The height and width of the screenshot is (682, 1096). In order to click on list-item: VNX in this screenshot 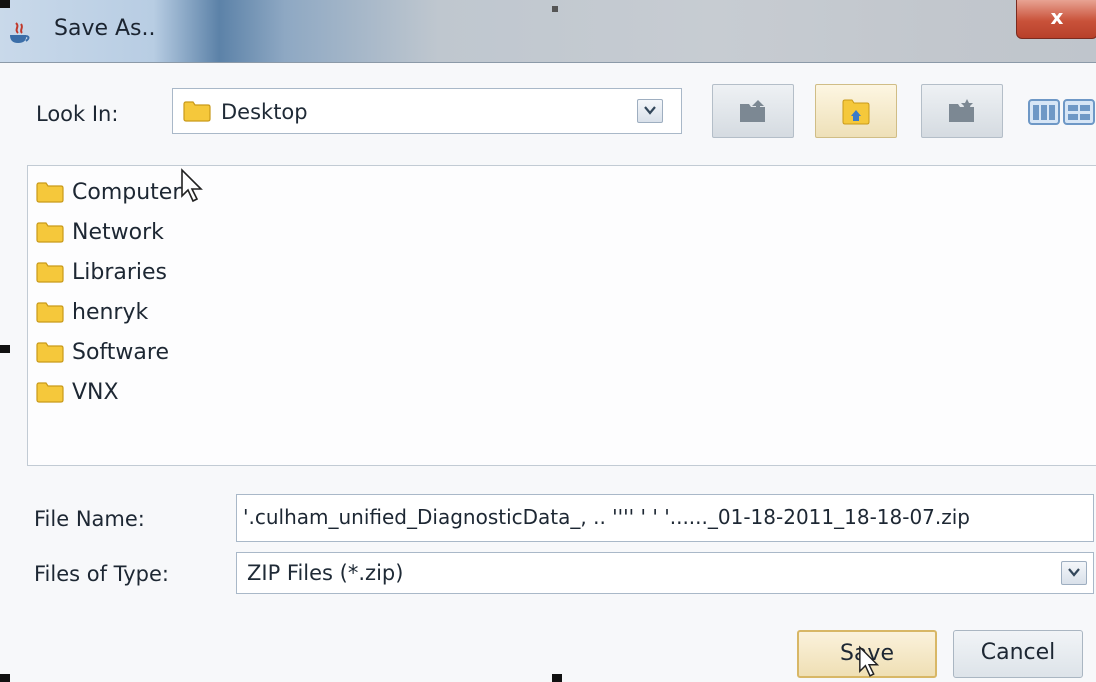, I will do `click(77, 392)`.